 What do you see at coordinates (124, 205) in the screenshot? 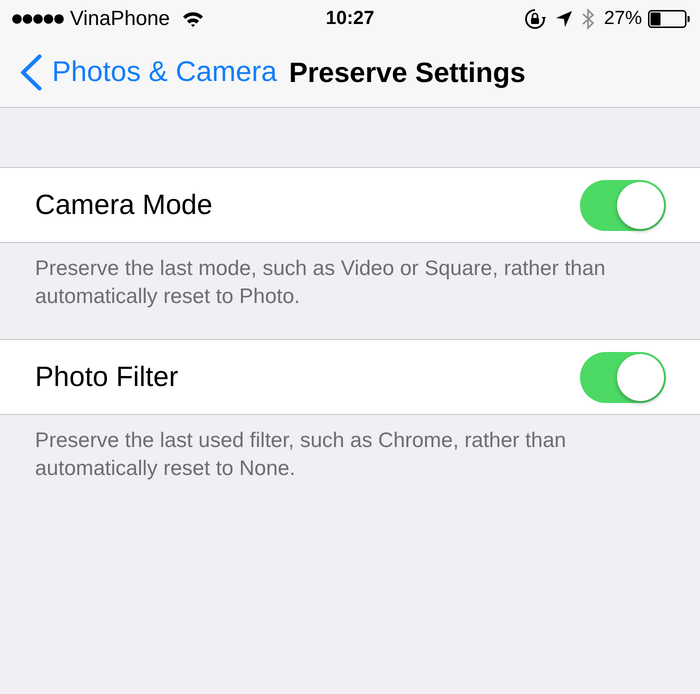
I see `setting-label: Camera Mode` at bounding box center [124, 205].